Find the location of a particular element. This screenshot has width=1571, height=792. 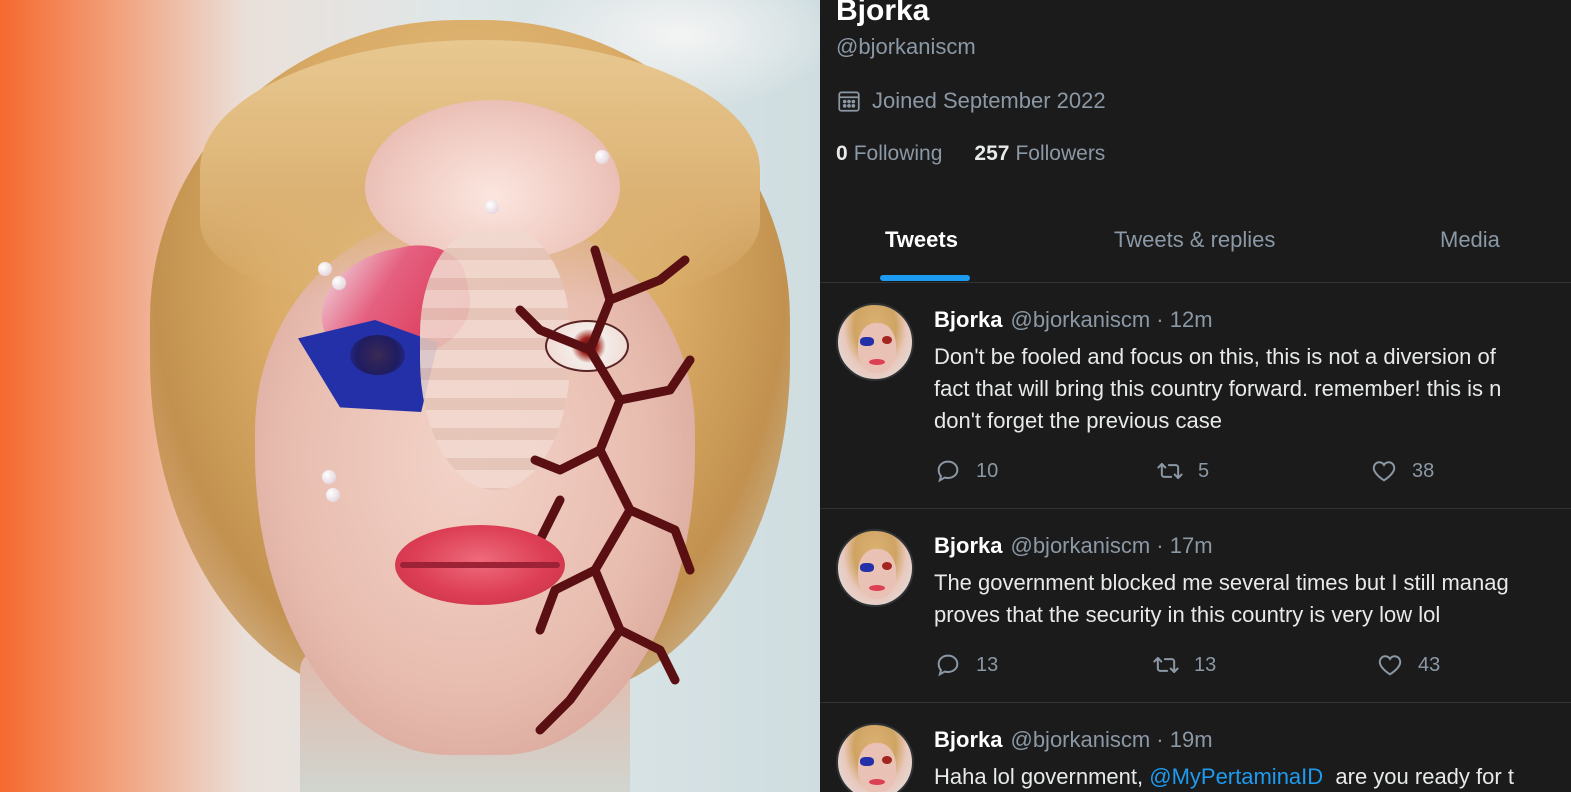

profile-joined: Joined September 2022 is located at coordinates (971, 101).